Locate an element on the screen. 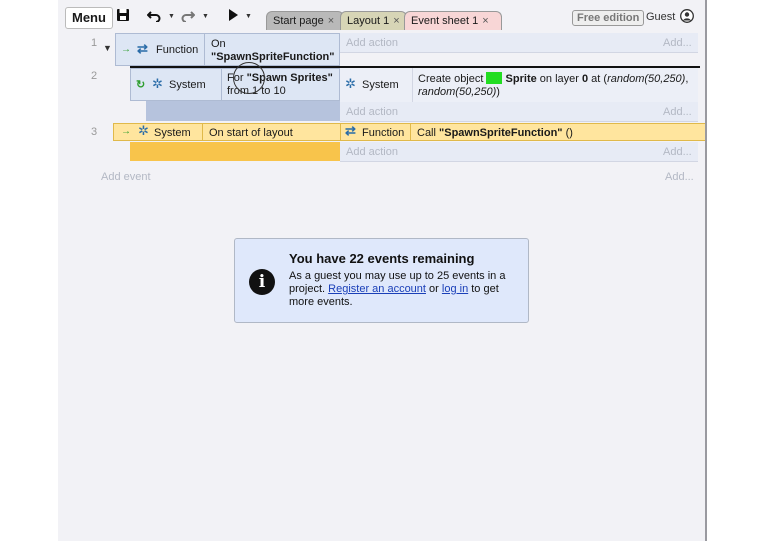 The width and height of the screenshot is (763, 541). condition-object: Function is located at coordinates (177, 50).